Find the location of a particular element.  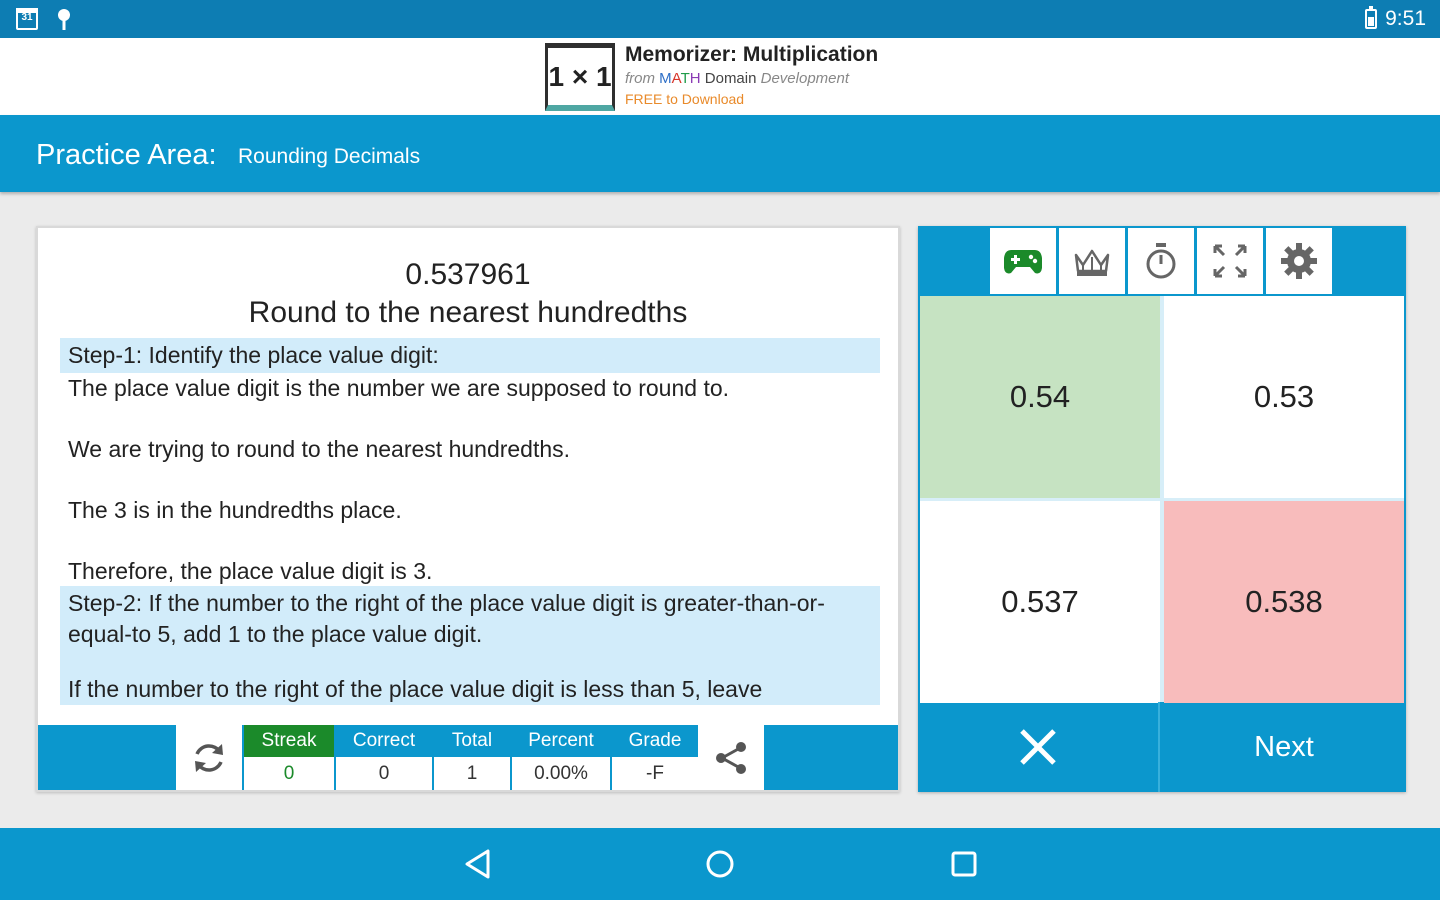

problem-number: 0.537961 is located at coordinates (468, 274).